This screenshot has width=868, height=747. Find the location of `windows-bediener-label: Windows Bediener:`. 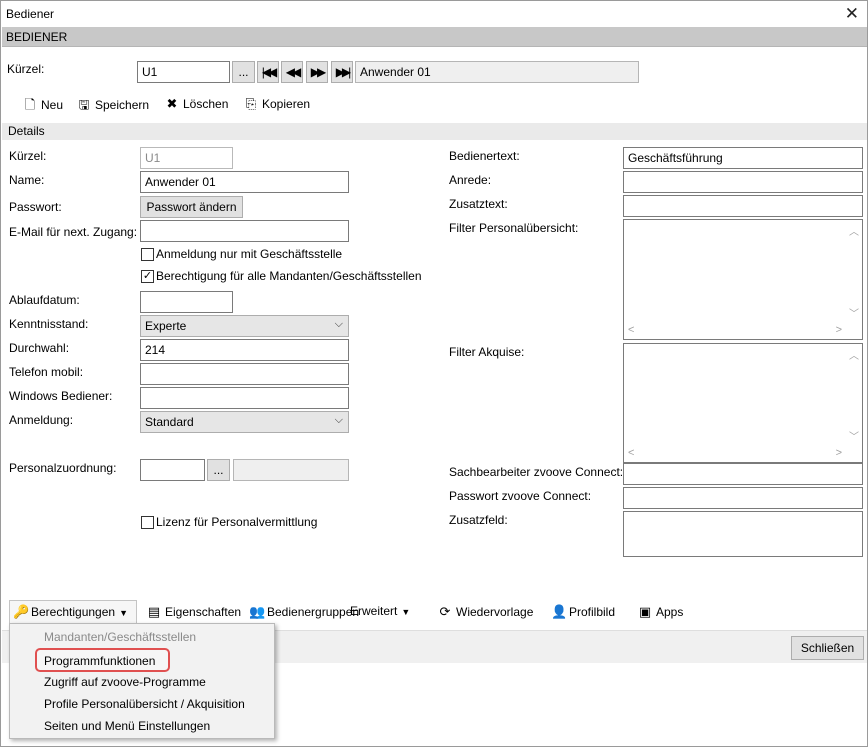

windows-bediener-label: Windows Bediener: is located at coordinates (61, 396).